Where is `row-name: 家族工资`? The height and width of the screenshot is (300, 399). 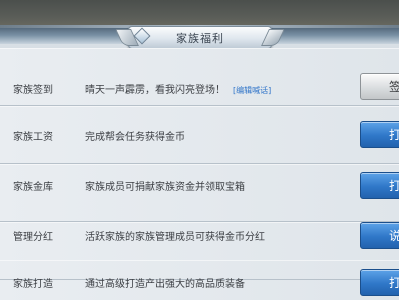
row-name: 家族工资 is located at coordinates (33, 137).